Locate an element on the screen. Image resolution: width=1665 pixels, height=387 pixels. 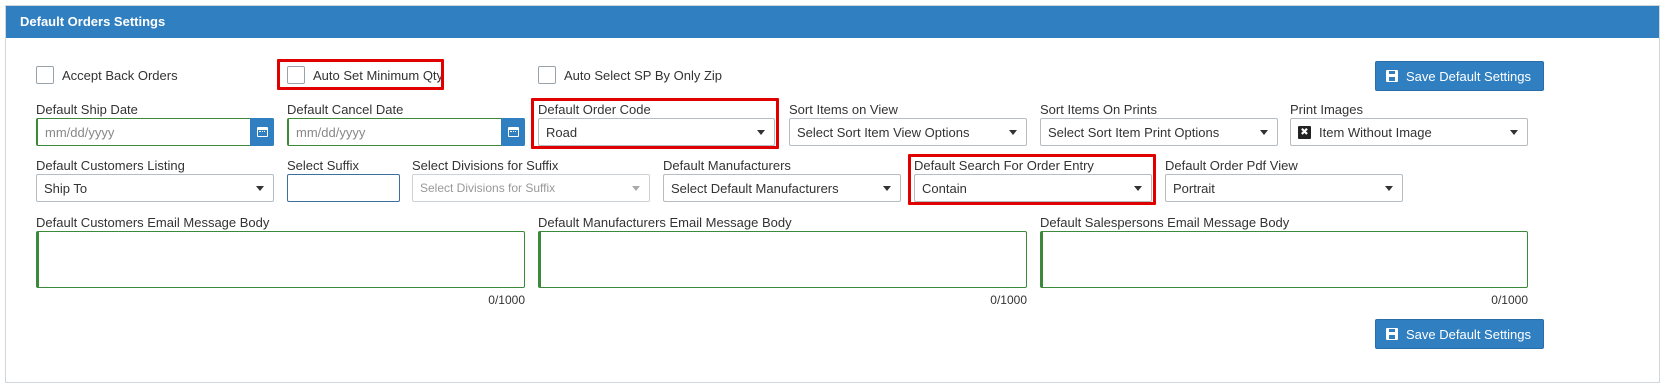
auto-set-minimum-qty-label: Auto Set Minimum Qty is located at coordinates (378, 75).